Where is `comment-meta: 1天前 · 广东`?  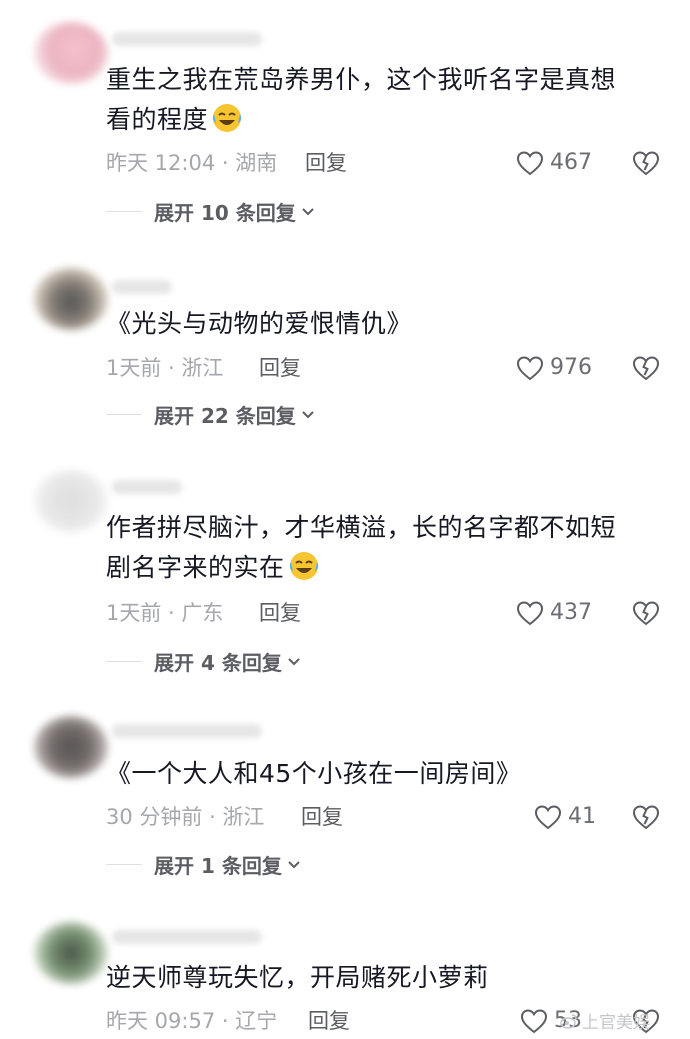 comment-meta: 1天前 · 广东 is located at coordinates (165, 613).